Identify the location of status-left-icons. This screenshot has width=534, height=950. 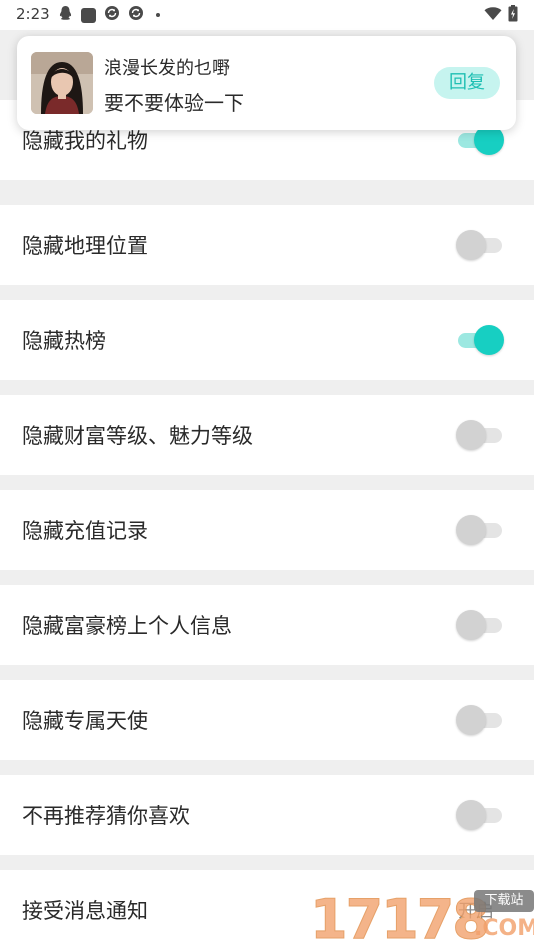
(109, 15).